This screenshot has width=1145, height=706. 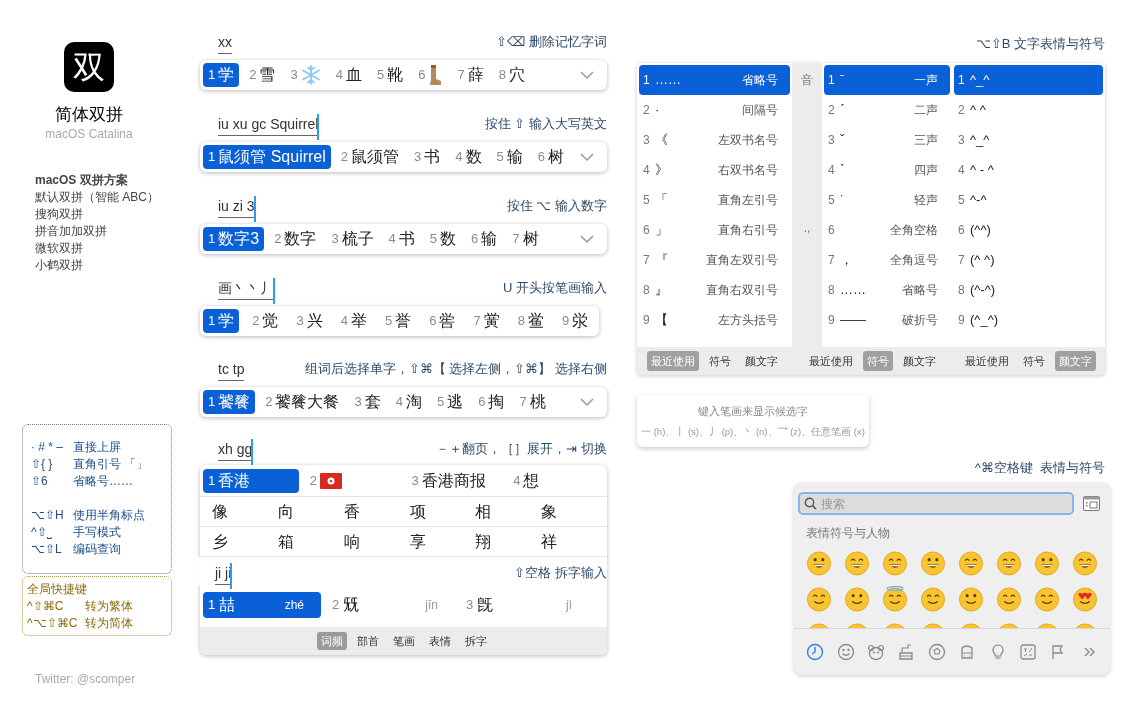 I want to click on candidate: 3 梳子, so click(x=352, y=239).